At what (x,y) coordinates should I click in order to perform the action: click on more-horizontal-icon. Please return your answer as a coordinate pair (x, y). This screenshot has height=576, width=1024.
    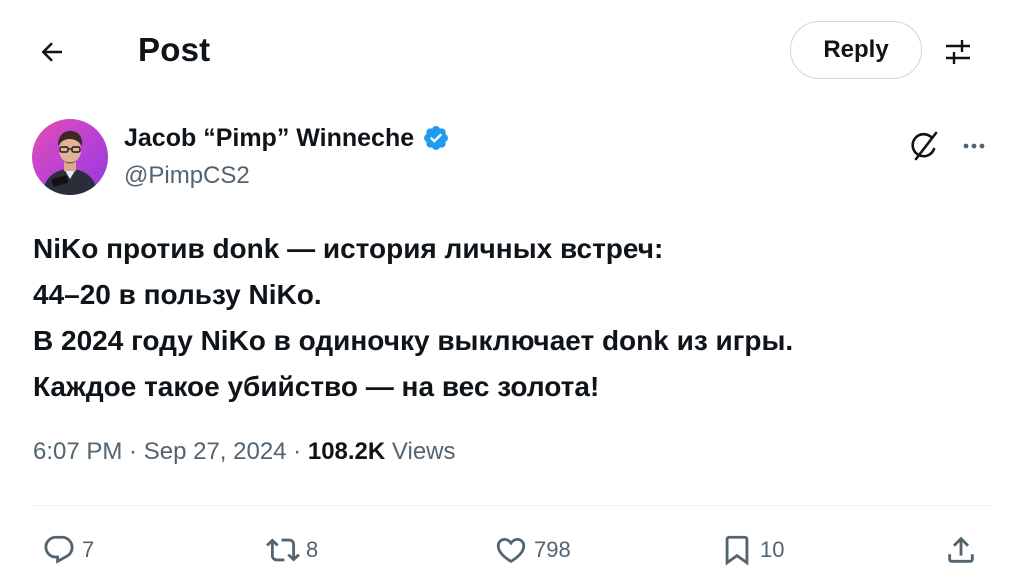
    Looking at the image, I should click on (974, 146).